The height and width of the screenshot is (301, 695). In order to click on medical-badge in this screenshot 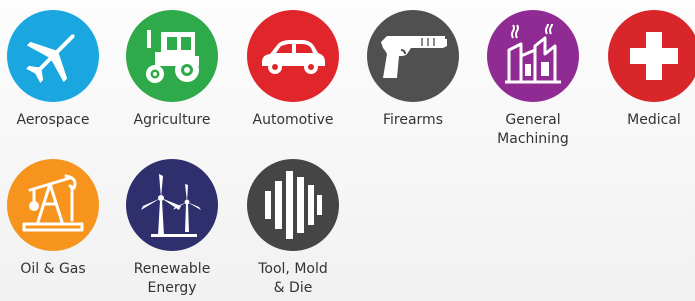, I will do `click(651, 56)`.